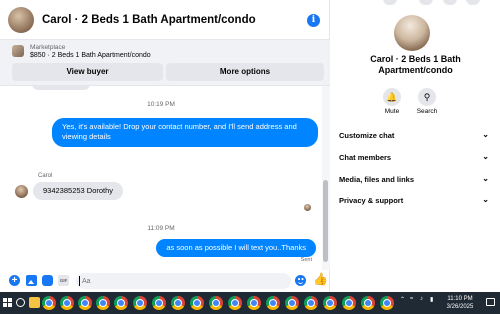 This screenshot has height=314, width=500. Describe the element at coordinates (7, 302) in the screenshot. I see `windows-start-icon` at that location.